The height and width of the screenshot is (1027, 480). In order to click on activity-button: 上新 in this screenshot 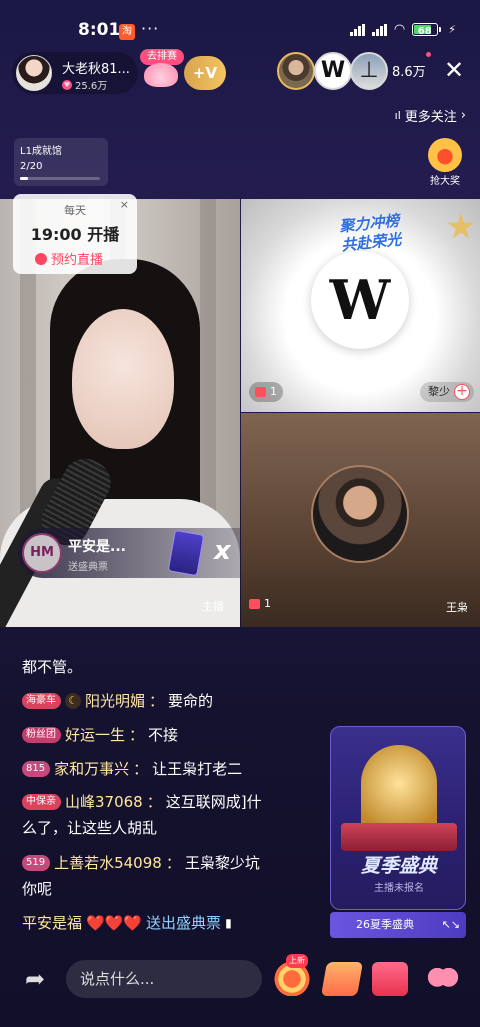, I will do `click(292, 975)`.